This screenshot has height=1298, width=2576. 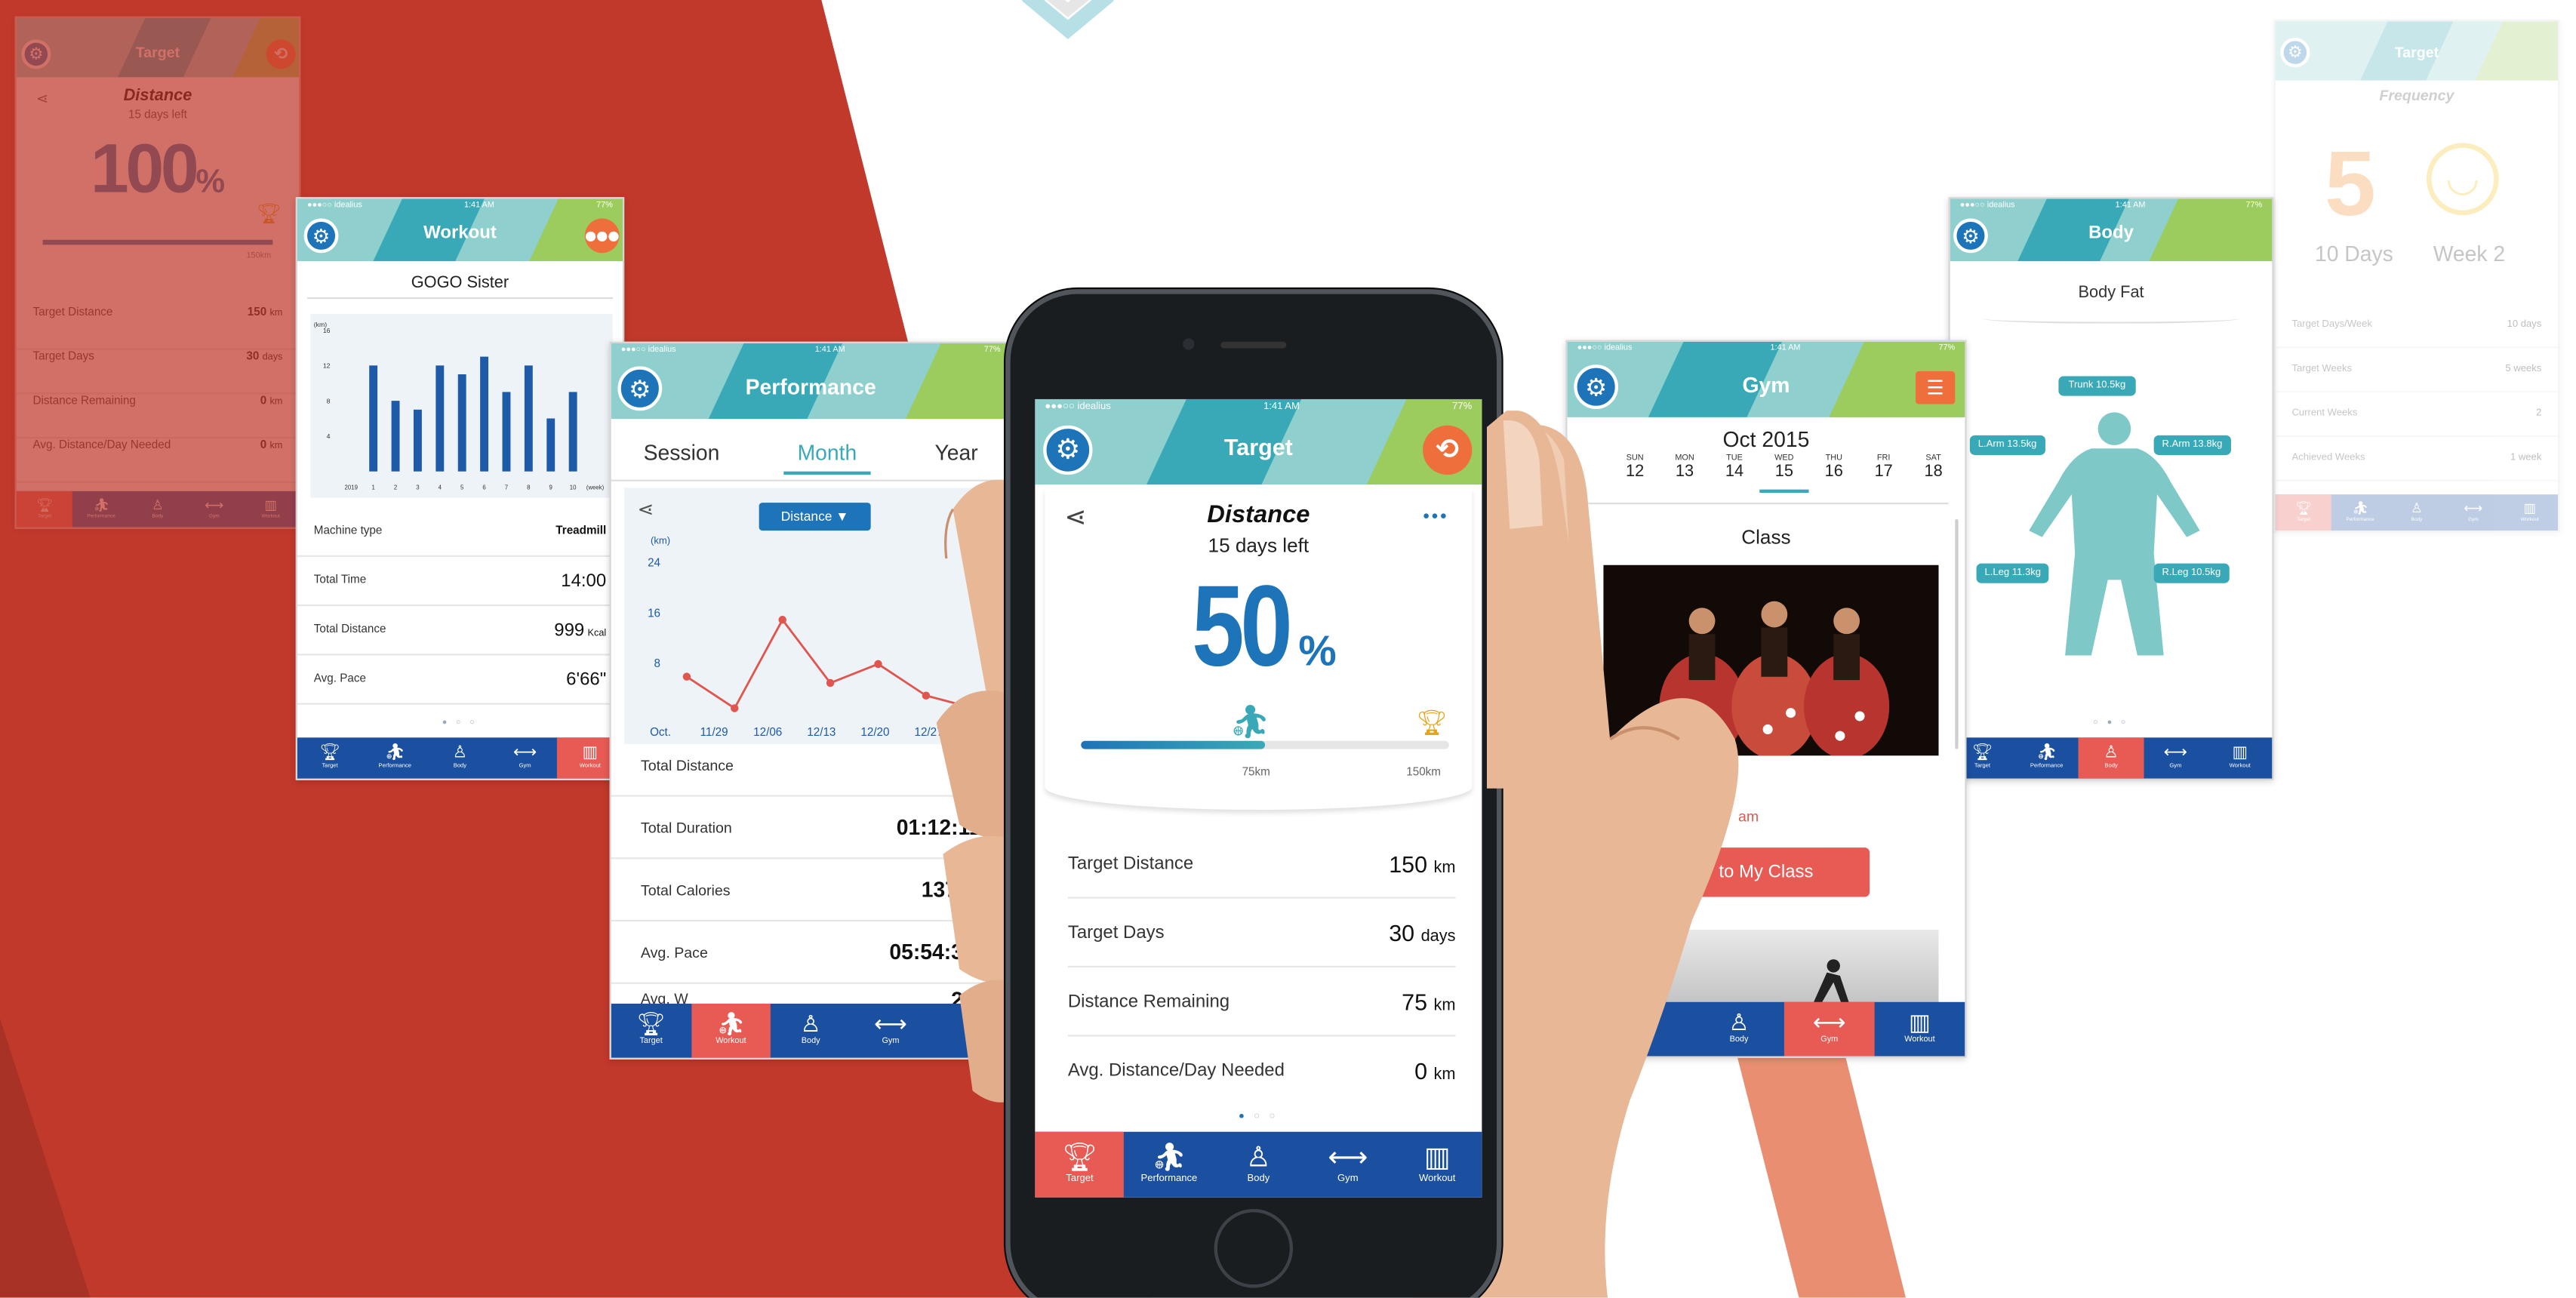 I want to click on progress-bar, so click(x=157, y=242).